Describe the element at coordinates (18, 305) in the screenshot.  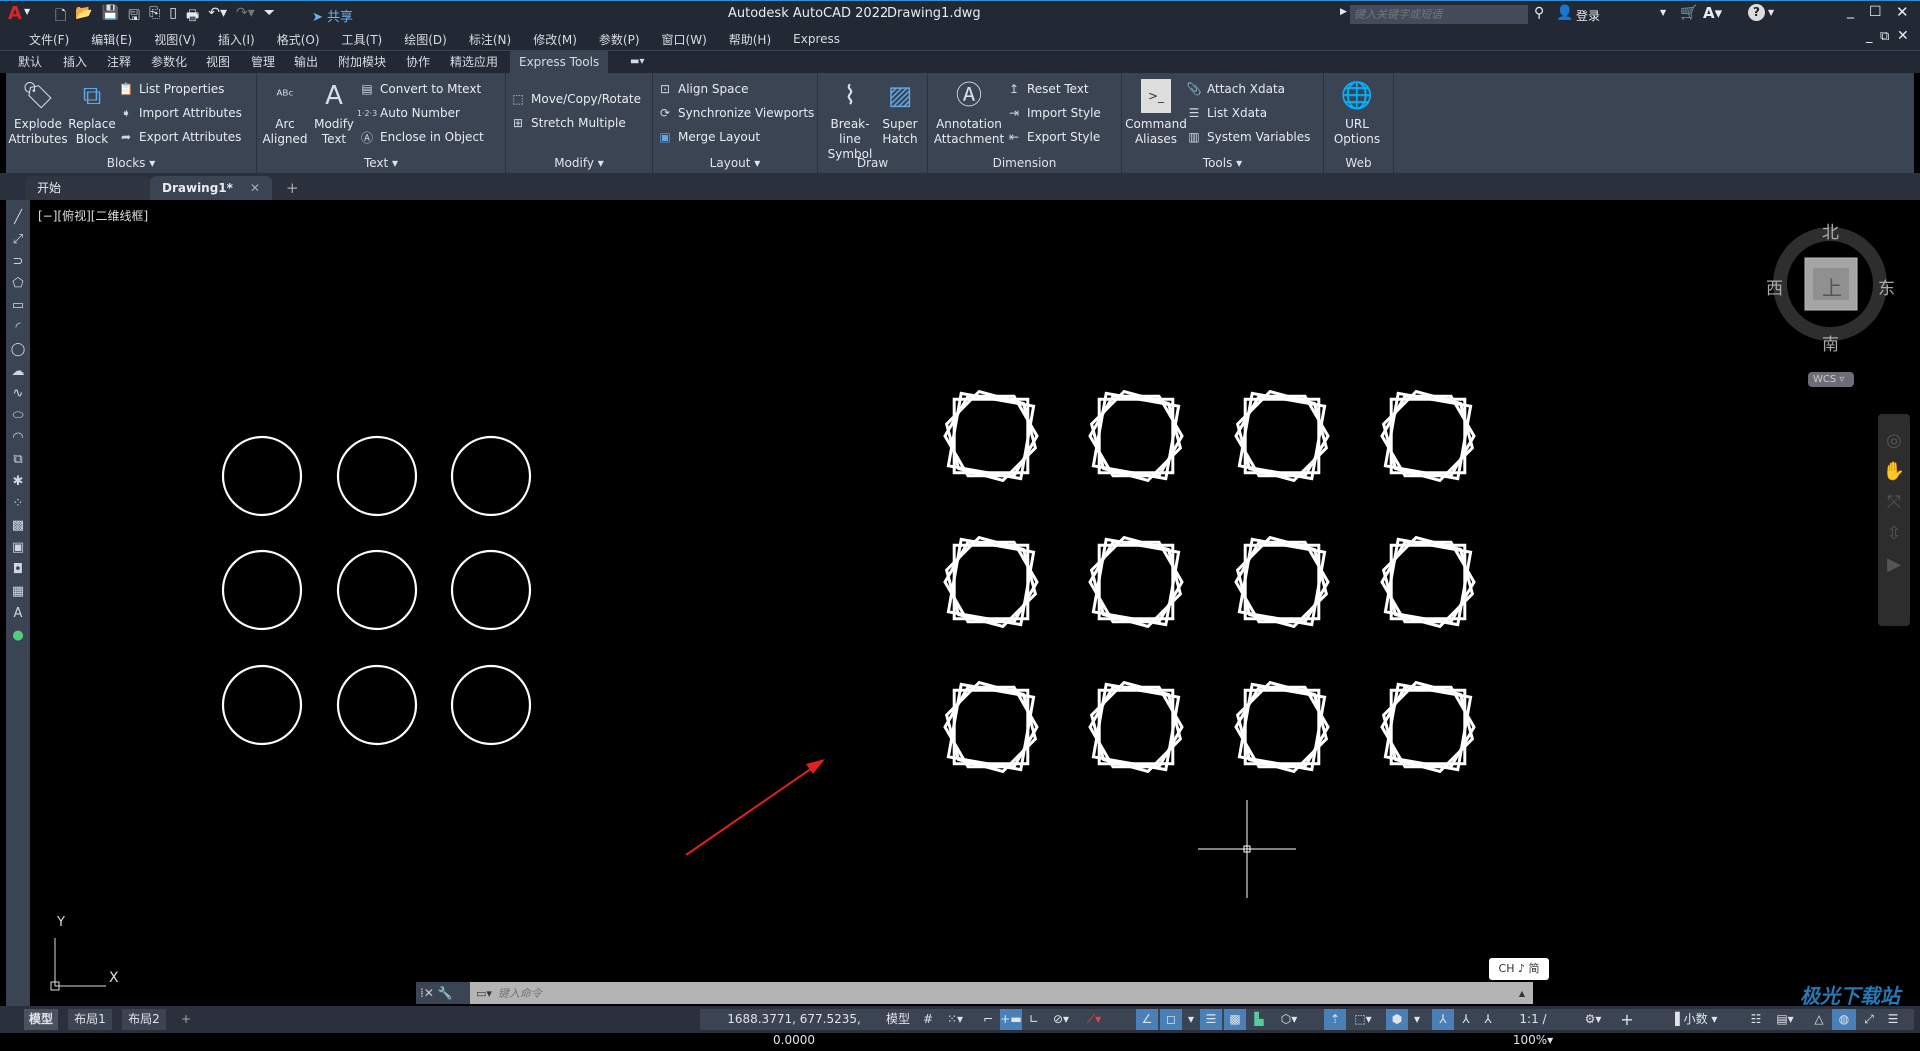
I see `rectangle-icon: ▭` at that location.